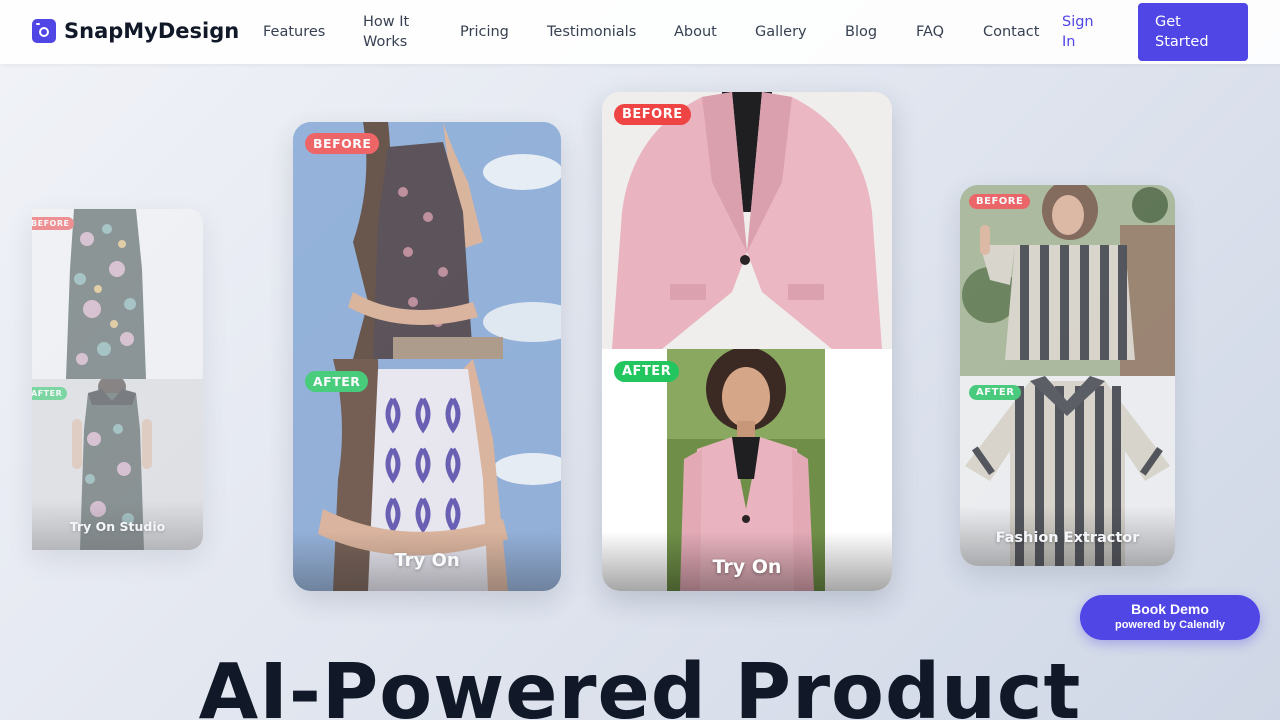 The image size is (1280, 720). What do you see at coordinates (1069, 42) in the screenshot?
I see `sign-in-label: In` at bounding box center [1069, 42].